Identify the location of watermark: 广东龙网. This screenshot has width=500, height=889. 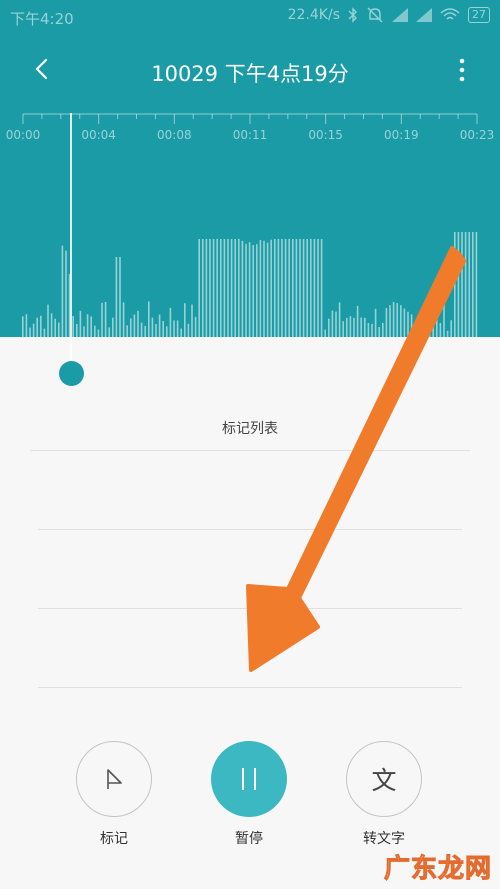
(437, 869).